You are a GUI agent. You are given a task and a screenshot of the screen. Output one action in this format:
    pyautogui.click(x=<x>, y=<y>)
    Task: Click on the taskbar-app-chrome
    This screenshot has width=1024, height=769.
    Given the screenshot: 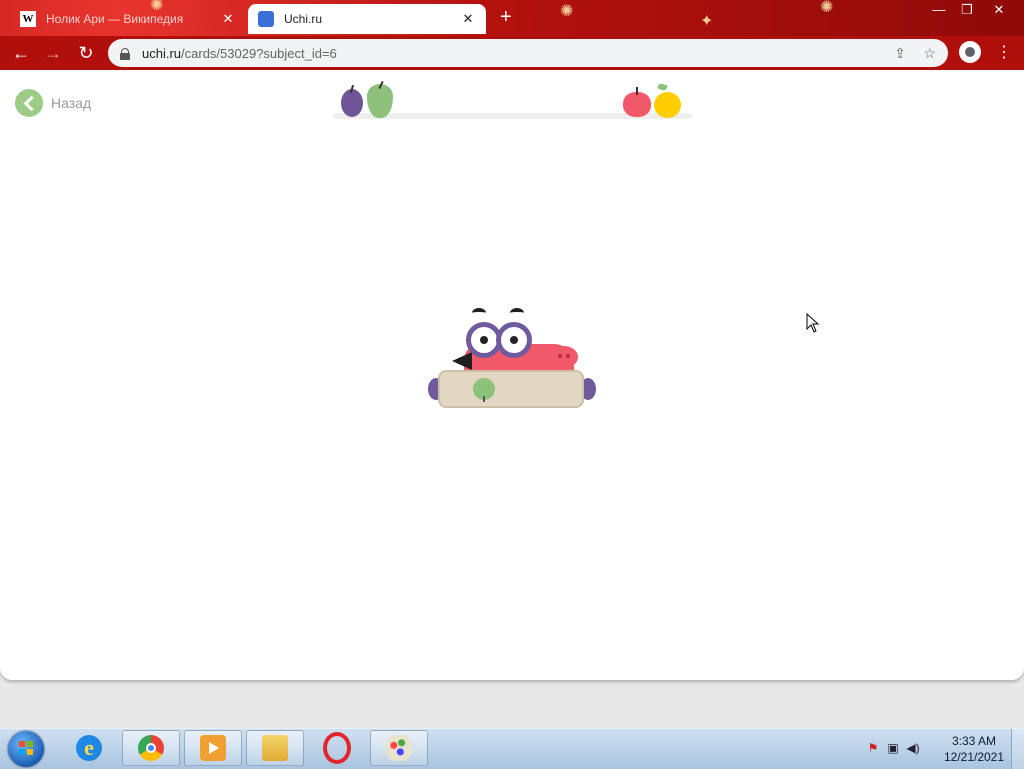 What is the action you would take?
    pyautogui.click(x=151, y=748)
    